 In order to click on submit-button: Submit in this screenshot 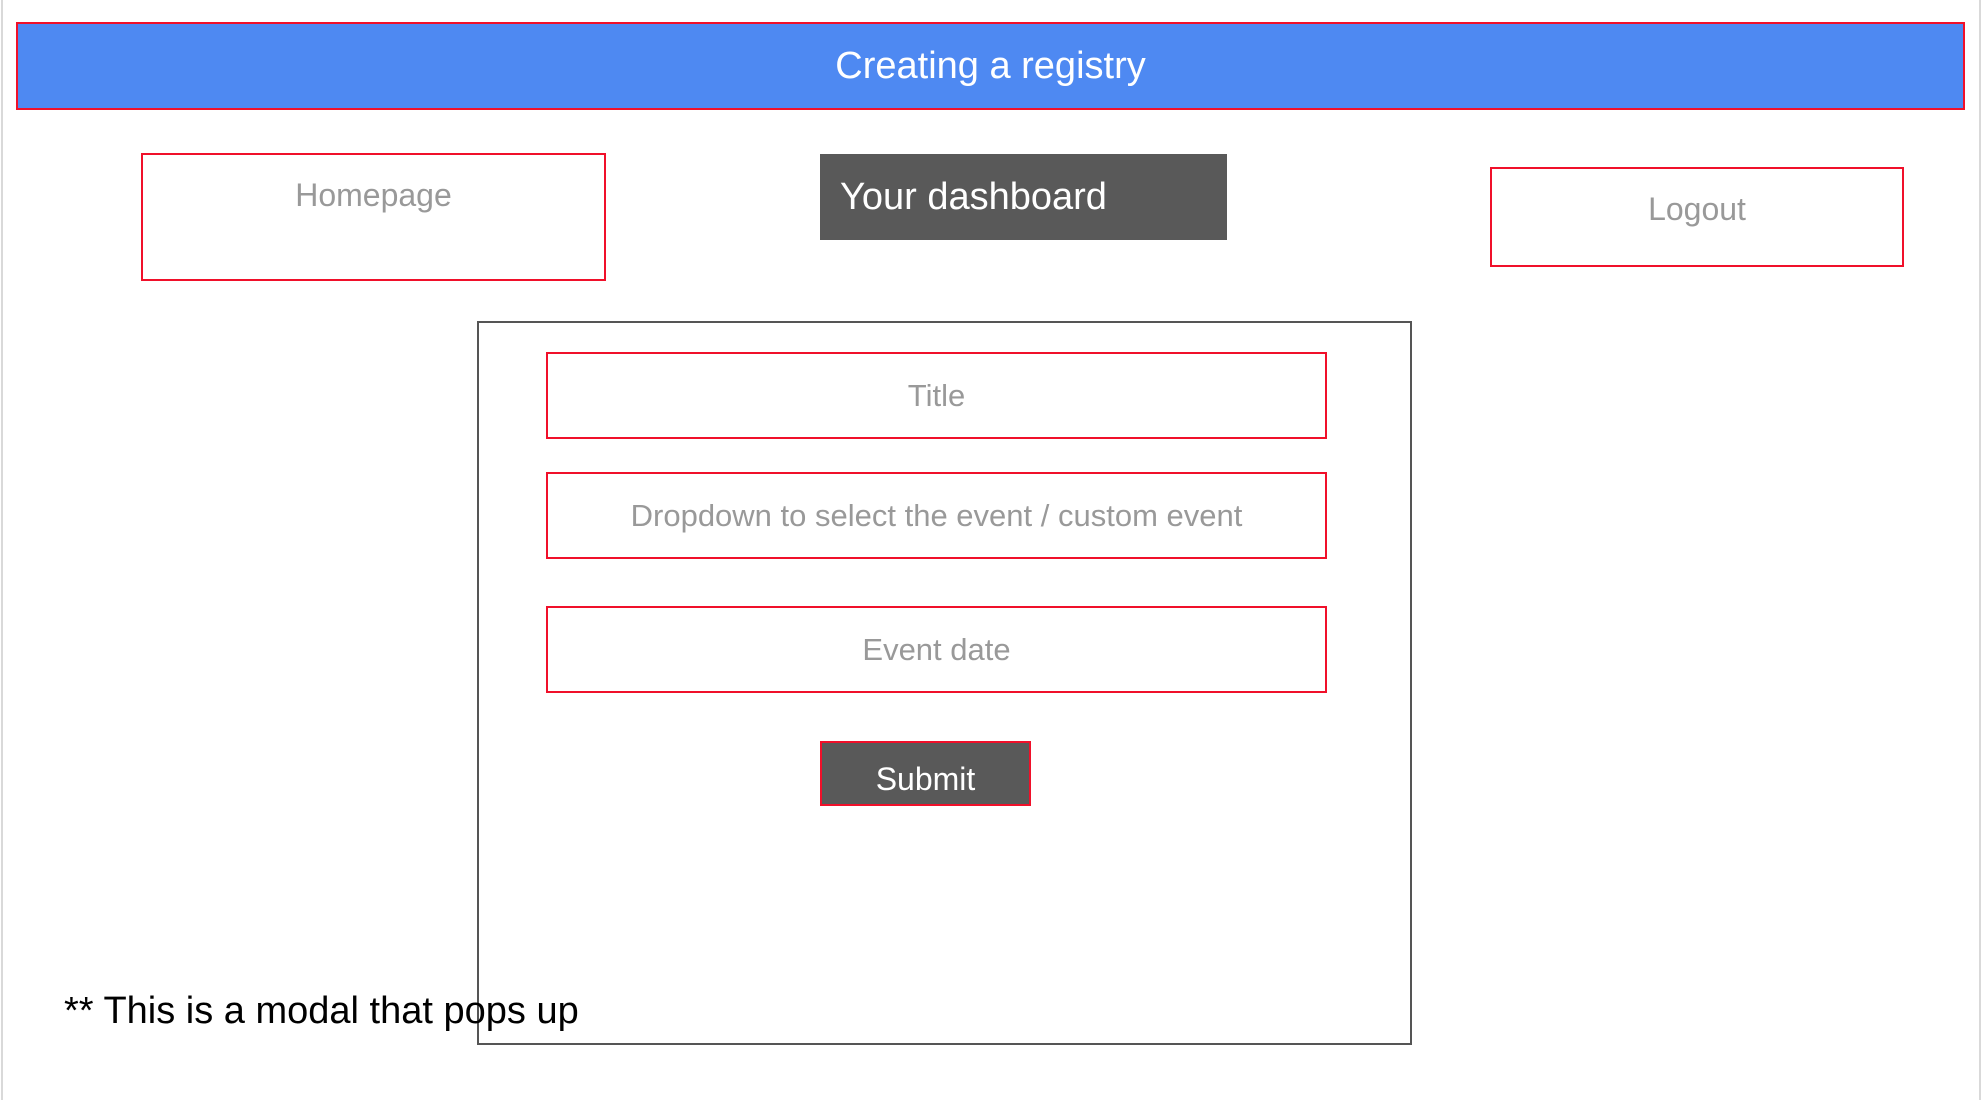, I will do `click(925, 773)`.